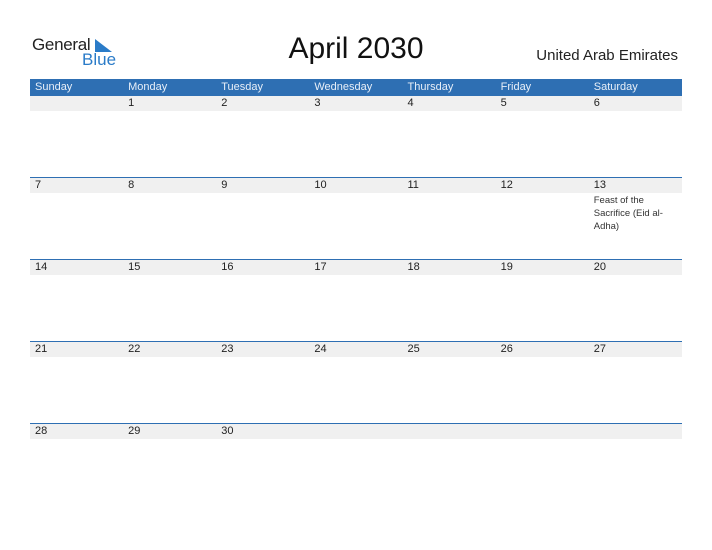  What do you see at coordinates (262, 267) in the screenshot?
I see `day-cell: 16` at bounding box center [262, 267].